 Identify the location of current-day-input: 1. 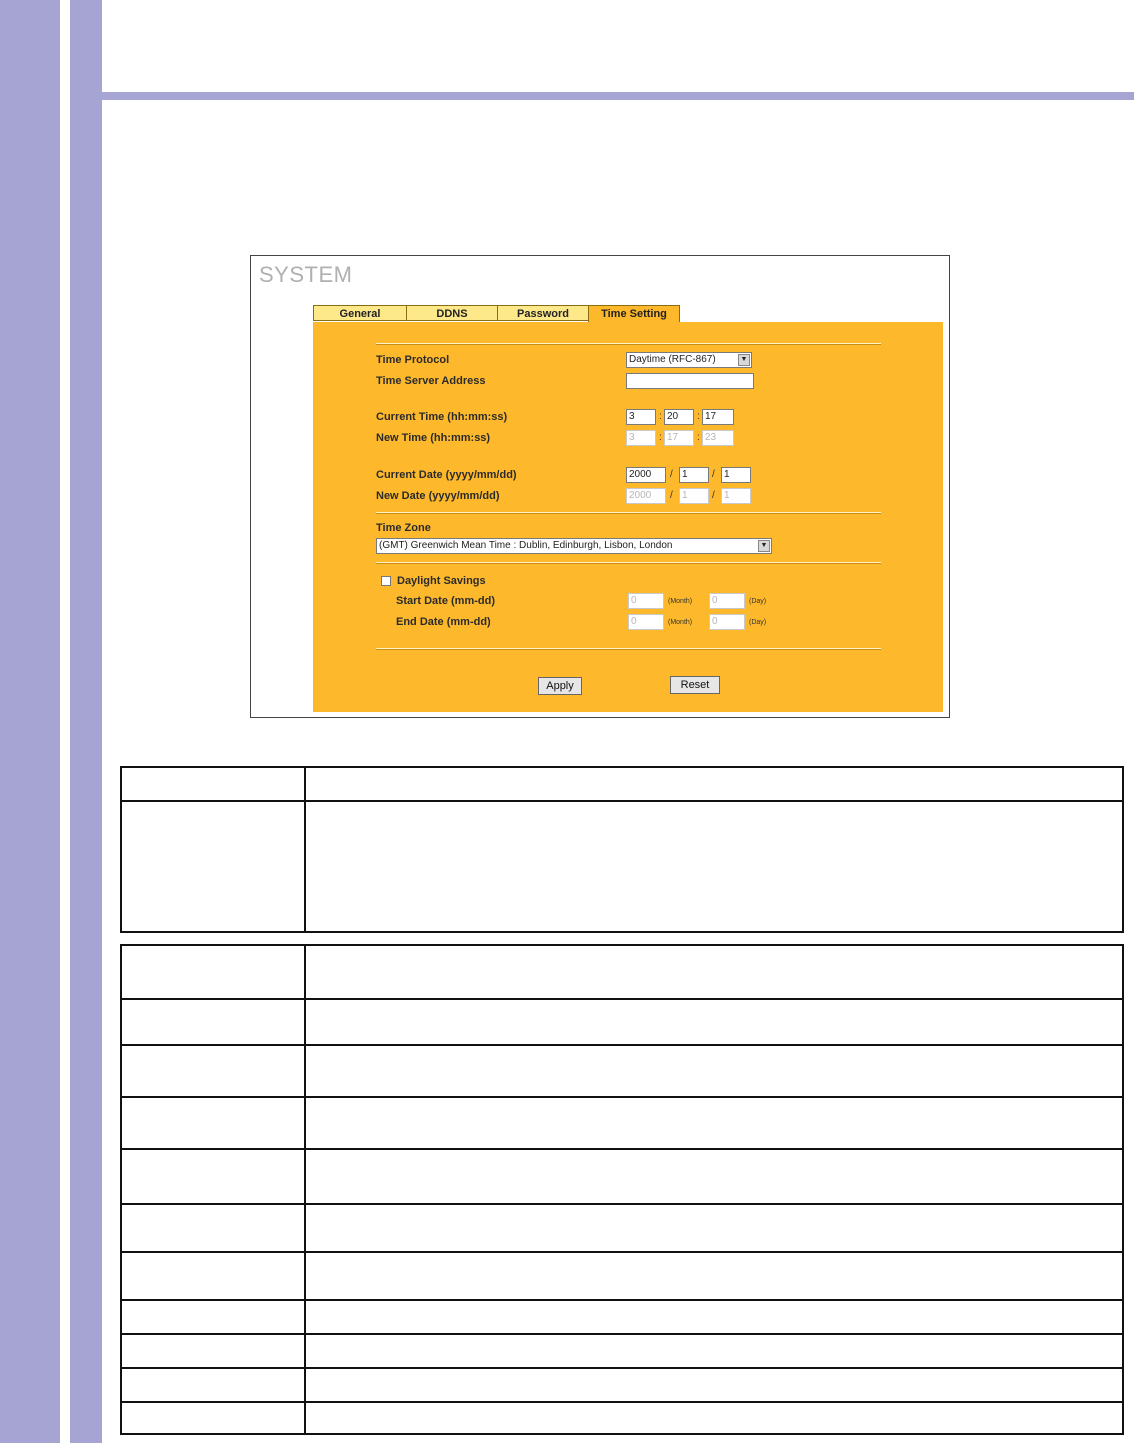
(736, 475).